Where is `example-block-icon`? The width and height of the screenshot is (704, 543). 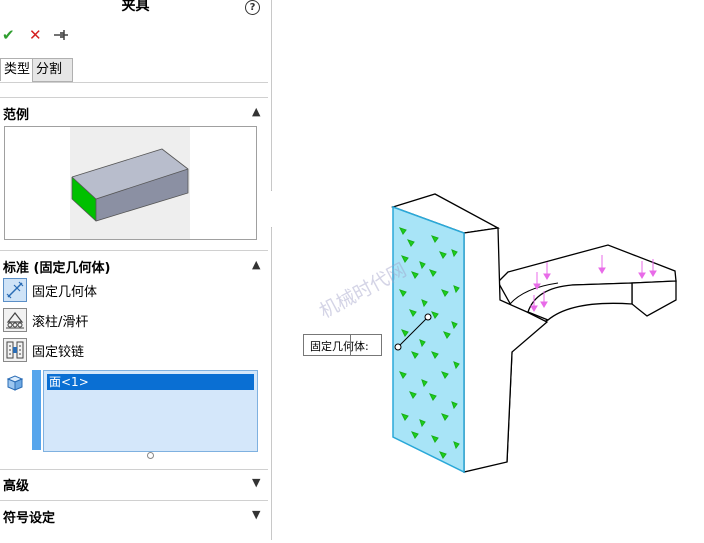 example-block-icon is located at coordinates (130, 185).